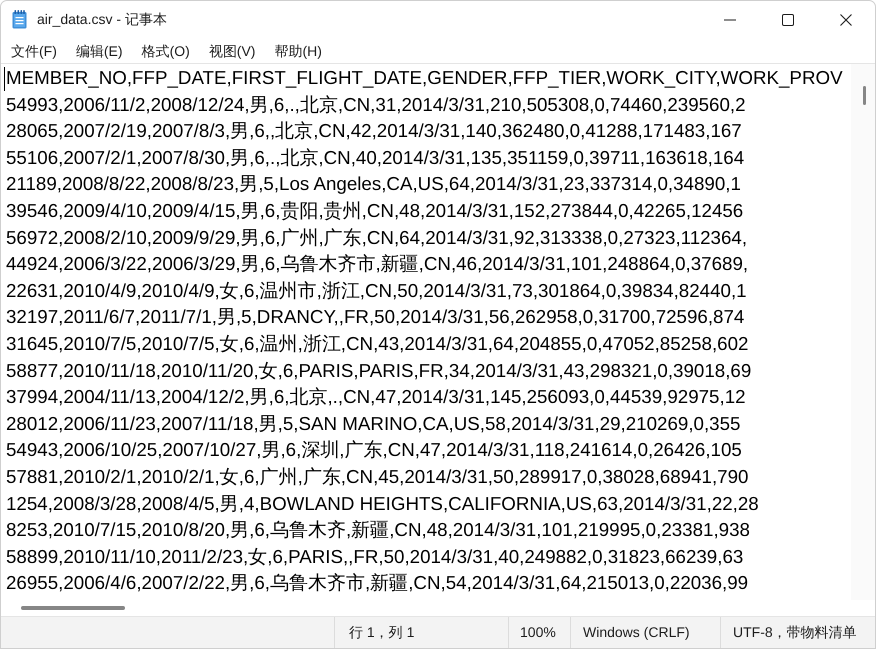 Image resolution: width=876 pixels, height=649 pixels. Describe the element at coordinates (378, 530) in the screenshot. I see `text-line: 8253,2010/7/15,2010/8/20,男,6,乌鲁木齐,新疆,CN,48,2014/3/31,101,219995,0,23381,938` at that location.